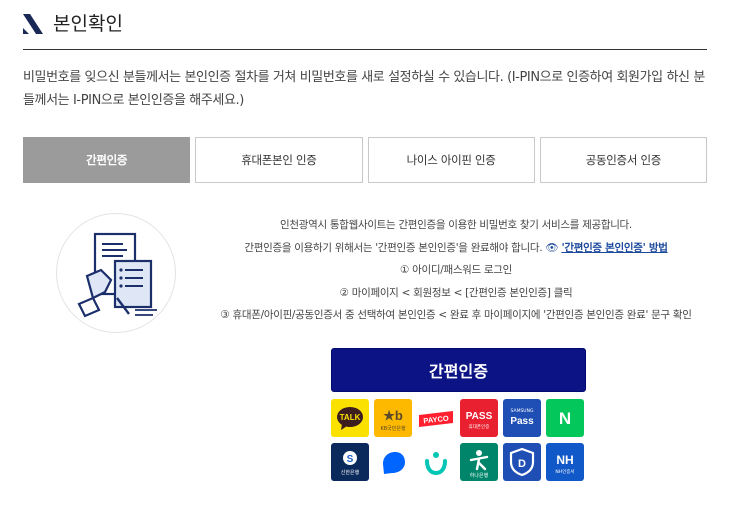 The width and height of the screenshot is (729, 528). I want to click on kakao-talk-icon: TALK, so click(350, 418).